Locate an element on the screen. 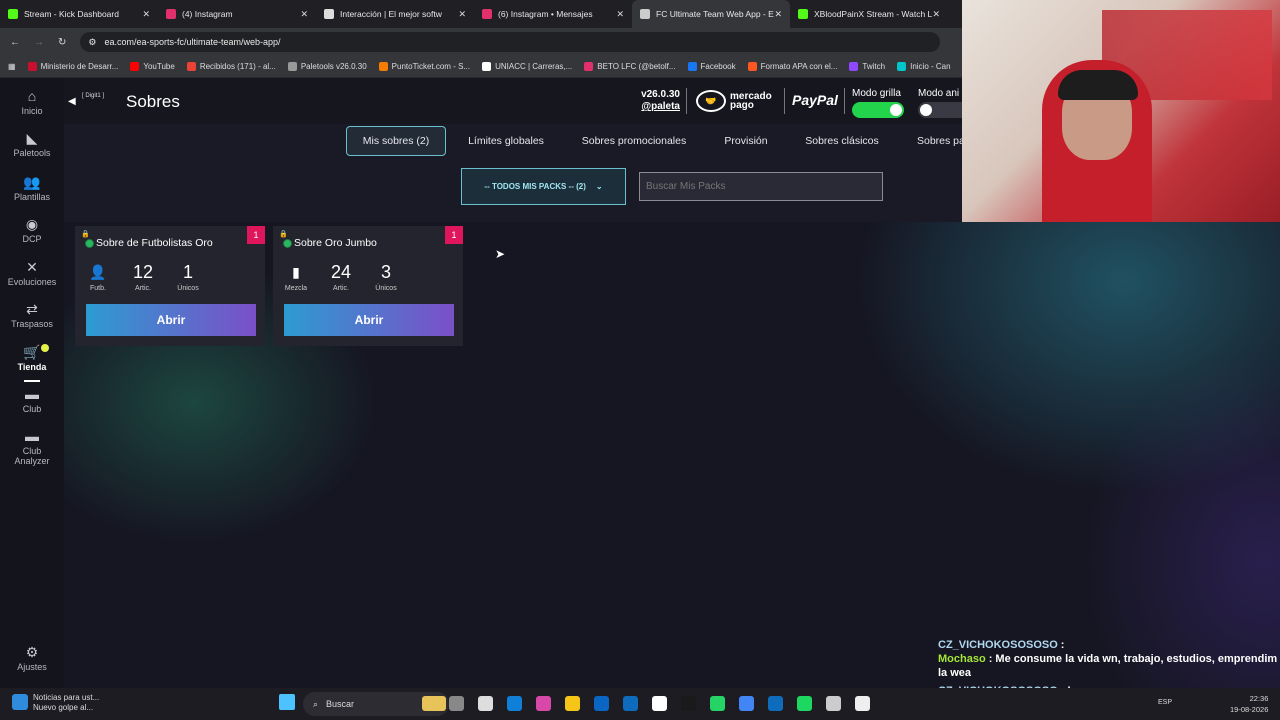  sidebar-item-inicio: ⌂ Inicio is located at coordinates (32, 102).